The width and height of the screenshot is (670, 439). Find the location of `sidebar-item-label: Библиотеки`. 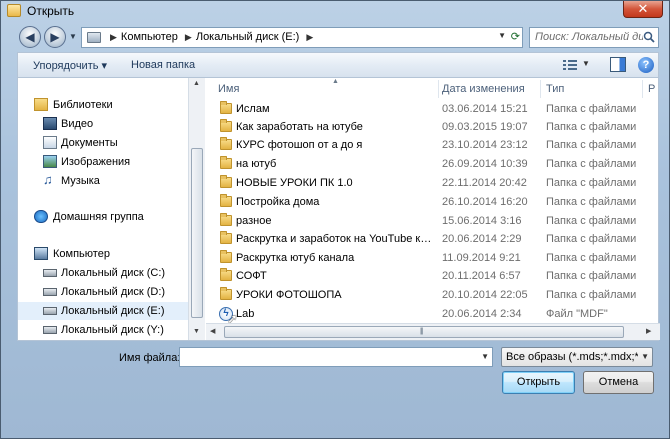

sidebar-item-label: Библиотеки is located at coordinates (83, 105).